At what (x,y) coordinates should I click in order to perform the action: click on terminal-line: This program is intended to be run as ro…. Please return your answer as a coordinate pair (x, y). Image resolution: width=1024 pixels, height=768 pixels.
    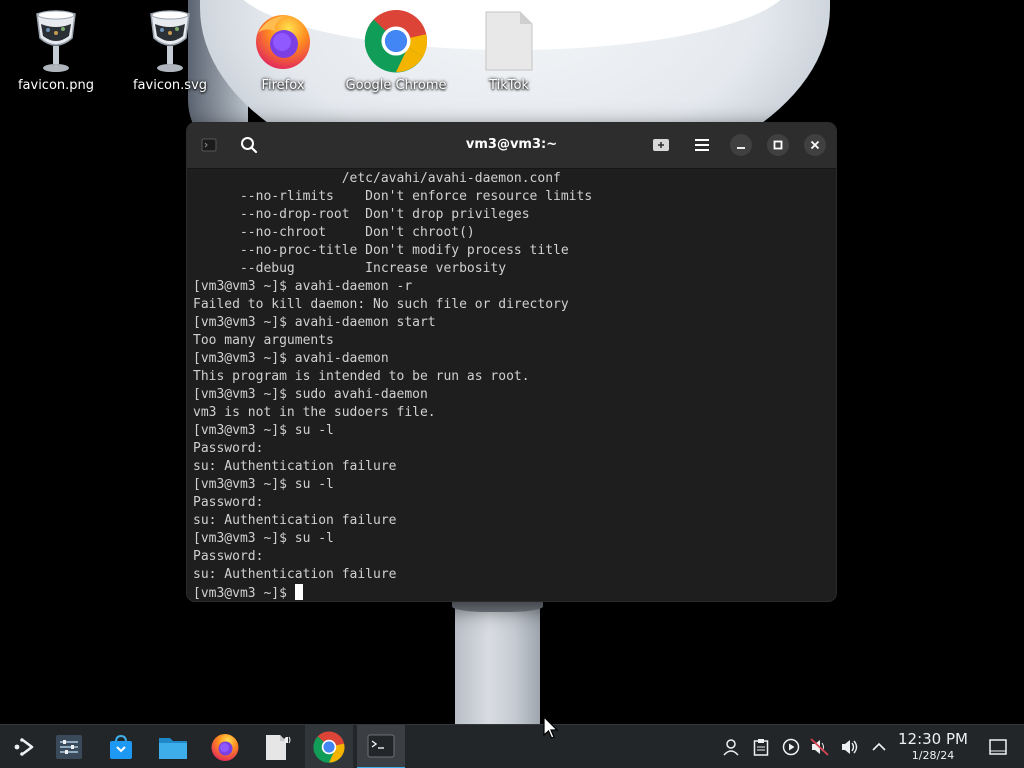
    Looking at the image, I should click on (361, 376).